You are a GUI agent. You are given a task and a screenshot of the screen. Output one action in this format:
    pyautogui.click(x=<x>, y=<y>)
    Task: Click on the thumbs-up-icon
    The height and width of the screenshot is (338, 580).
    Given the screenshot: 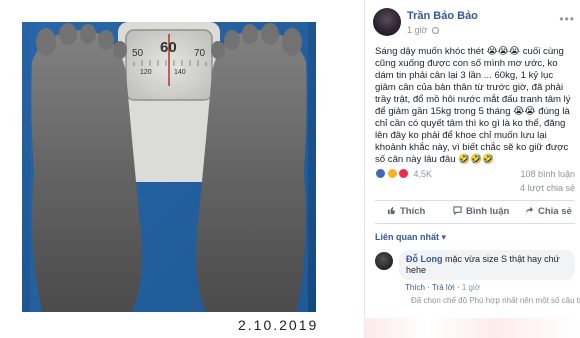 What is the action you would take?
    pyautogui.click(x=391, y=210)
    